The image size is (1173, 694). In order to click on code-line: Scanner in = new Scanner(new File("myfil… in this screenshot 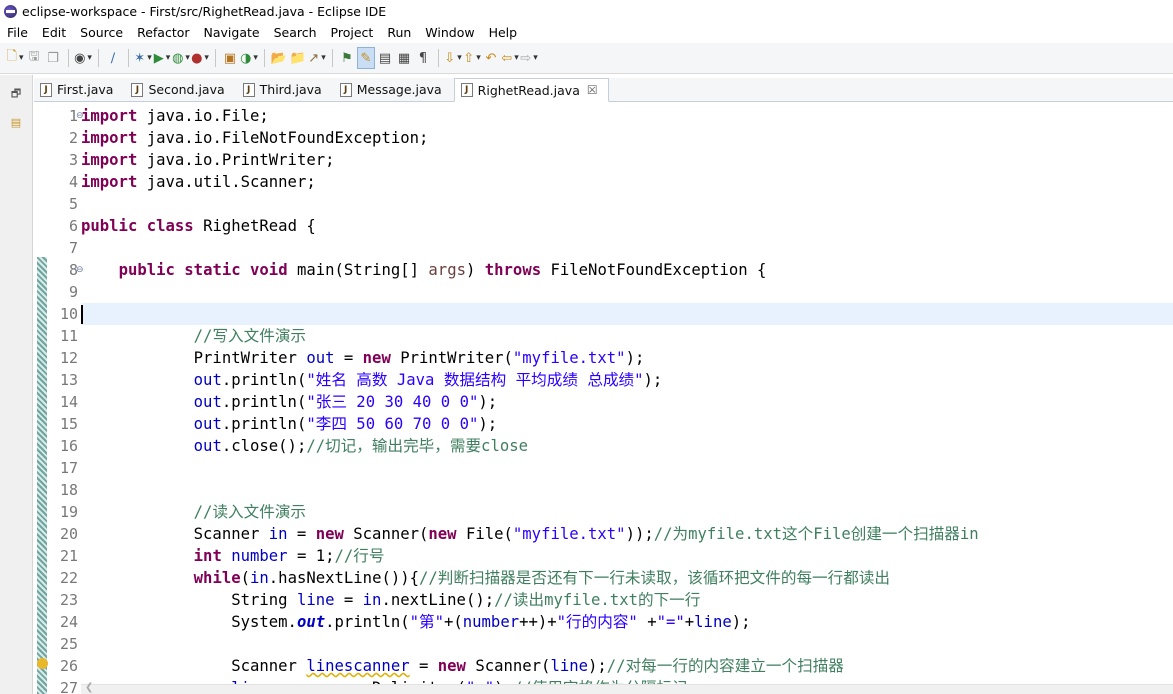, I will do `click(627, 534)`.